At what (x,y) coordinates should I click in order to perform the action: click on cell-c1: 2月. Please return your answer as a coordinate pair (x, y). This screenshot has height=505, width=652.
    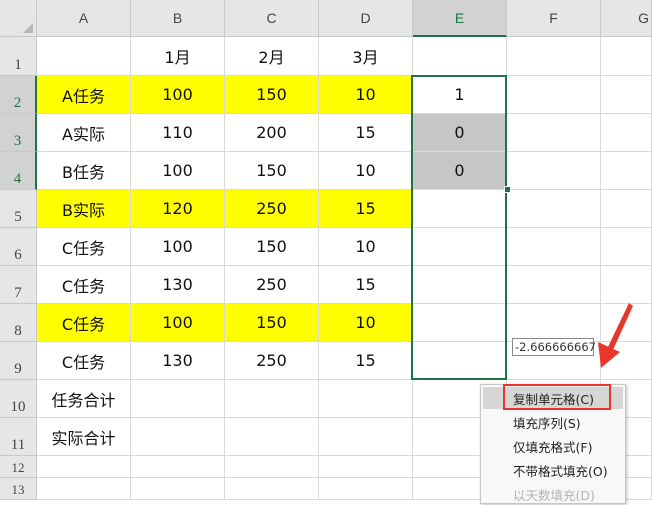
    Looking at the image, I should click on (272, 56).